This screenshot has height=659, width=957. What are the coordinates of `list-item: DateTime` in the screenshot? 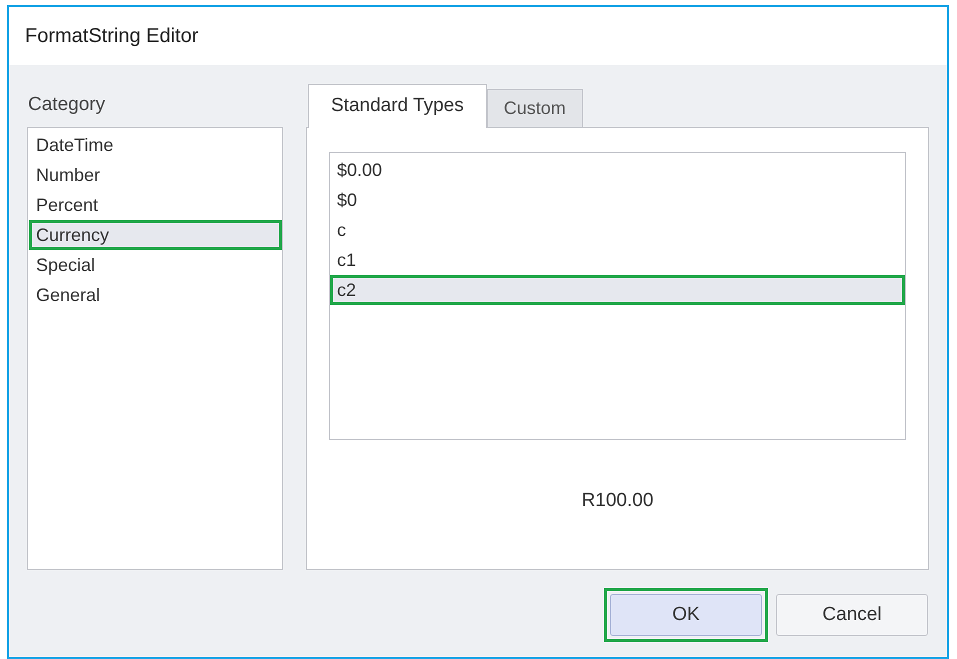 It's located at (155, 145).